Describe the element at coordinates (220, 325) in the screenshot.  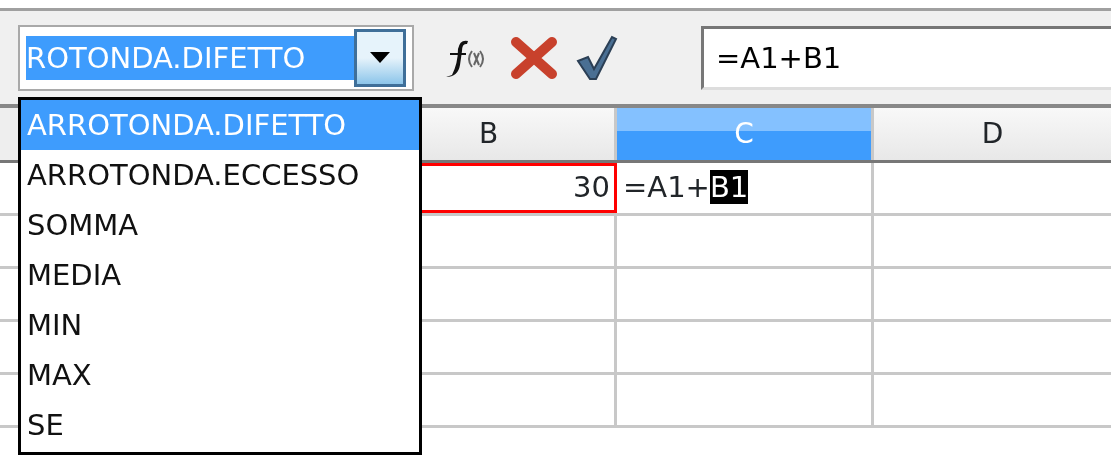
I see `function-list-item: MIN` at that location.